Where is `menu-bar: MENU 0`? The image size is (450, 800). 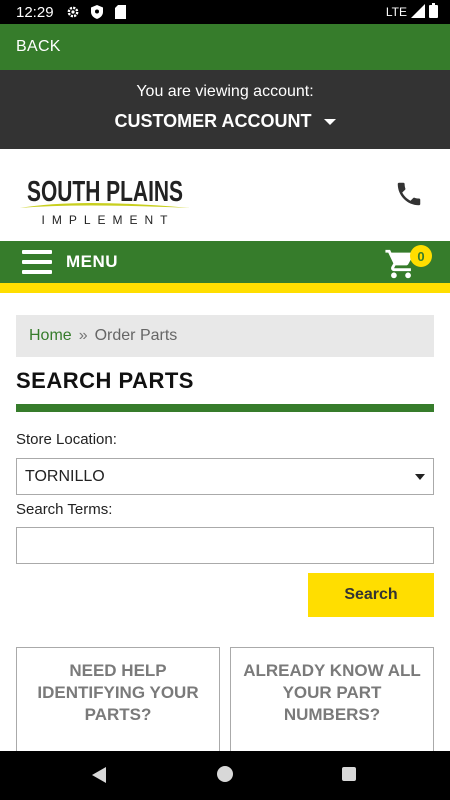
menu-bar: MENU 0 is located at coordinates (225, 262).